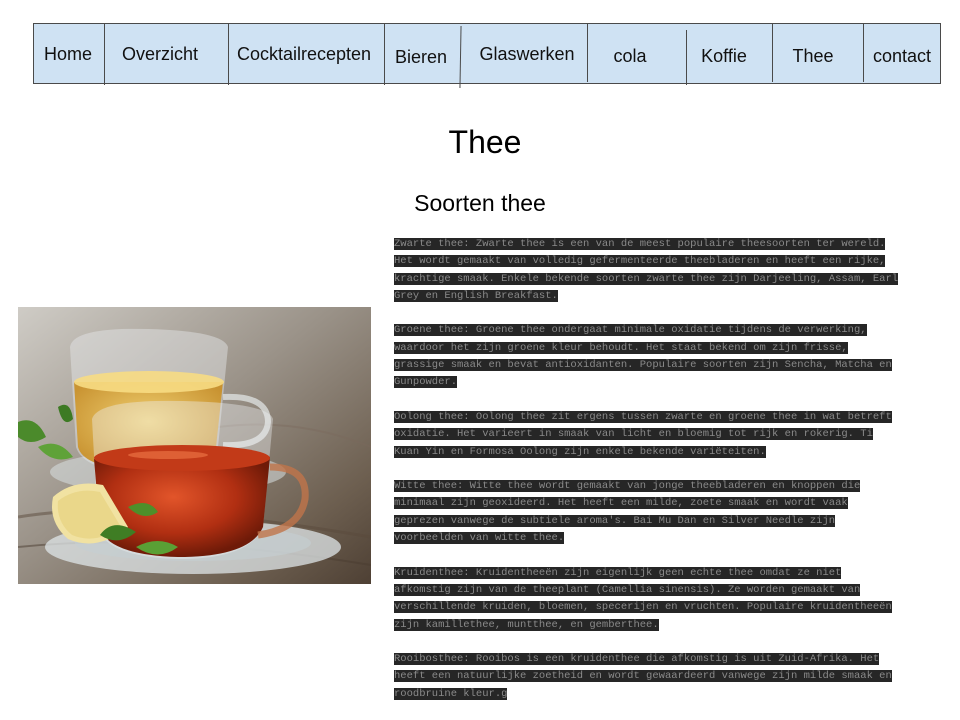 The width and height of the screenshot is (960, 720). Describe the element at coordinates (527, 54) in the screenshot. I see `nav-item-glaswerken: Glaswerken` at that location.